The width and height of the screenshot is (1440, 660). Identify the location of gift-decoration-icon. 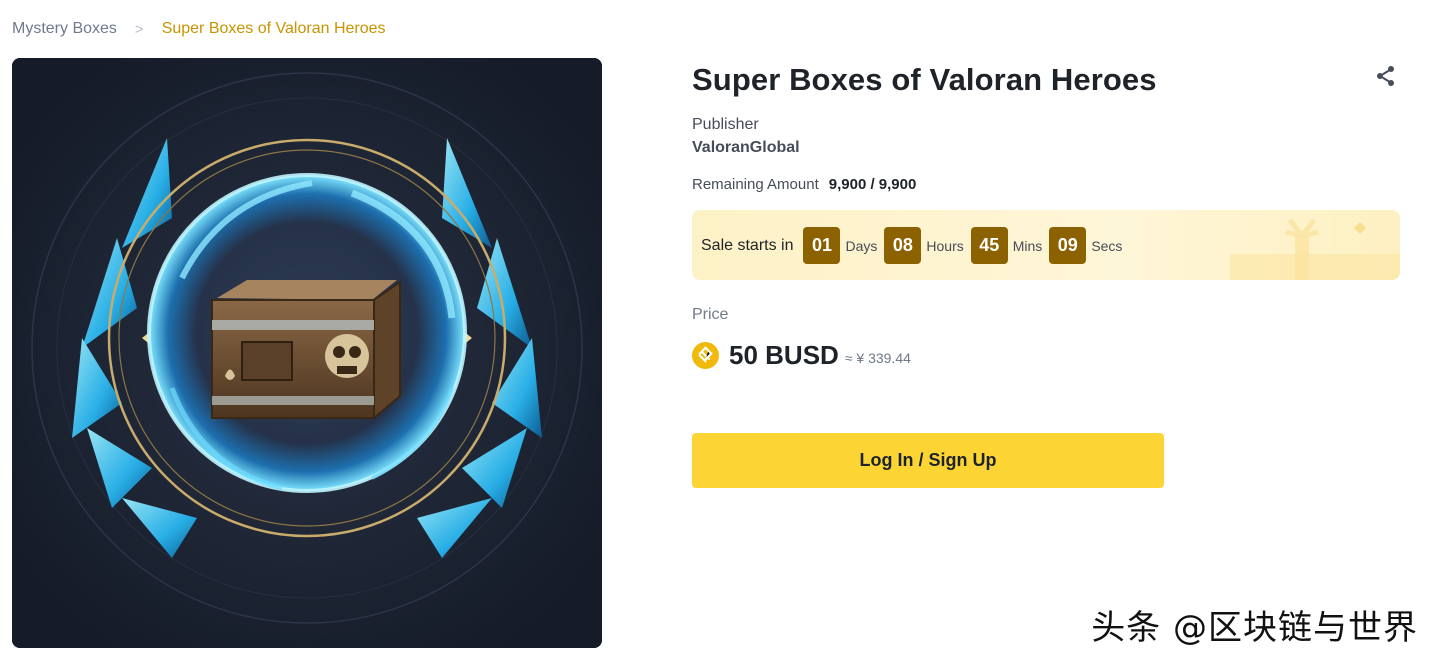
(1315, 249).